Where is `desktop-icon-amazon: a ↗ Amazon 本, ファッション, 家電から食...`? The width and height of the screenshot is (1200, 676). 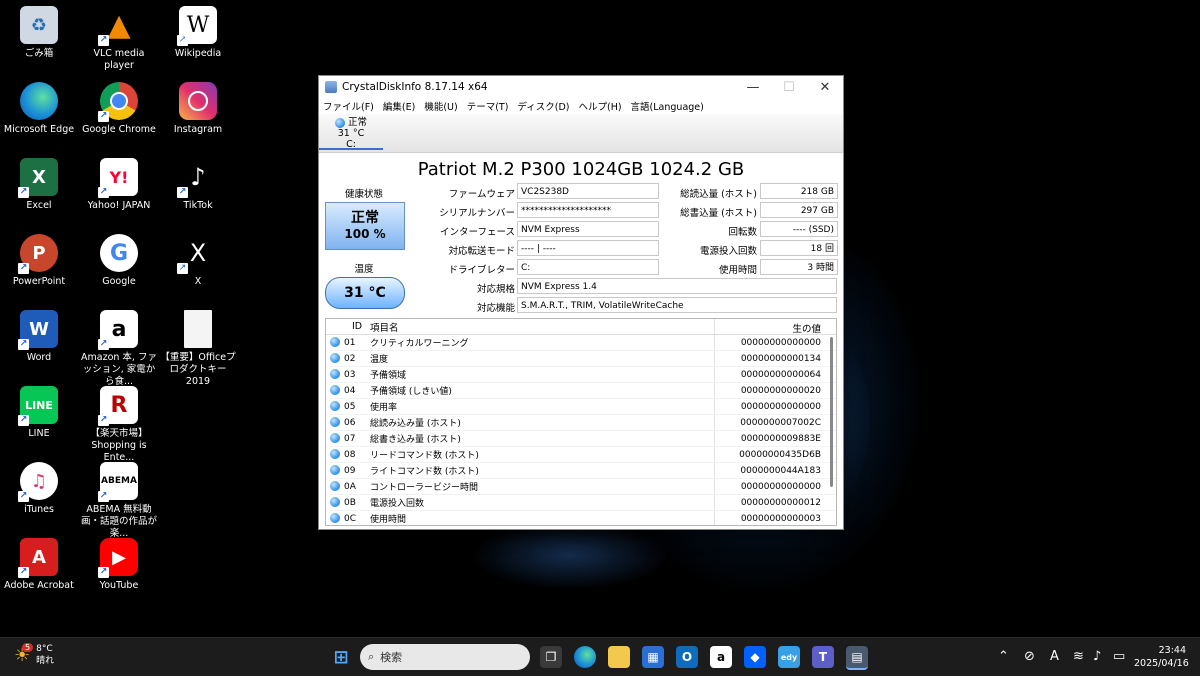 desktop-icon-amazon: a ↗ Amazon 本, ファッション, 家電から食... is located at coordinates (119, 349).